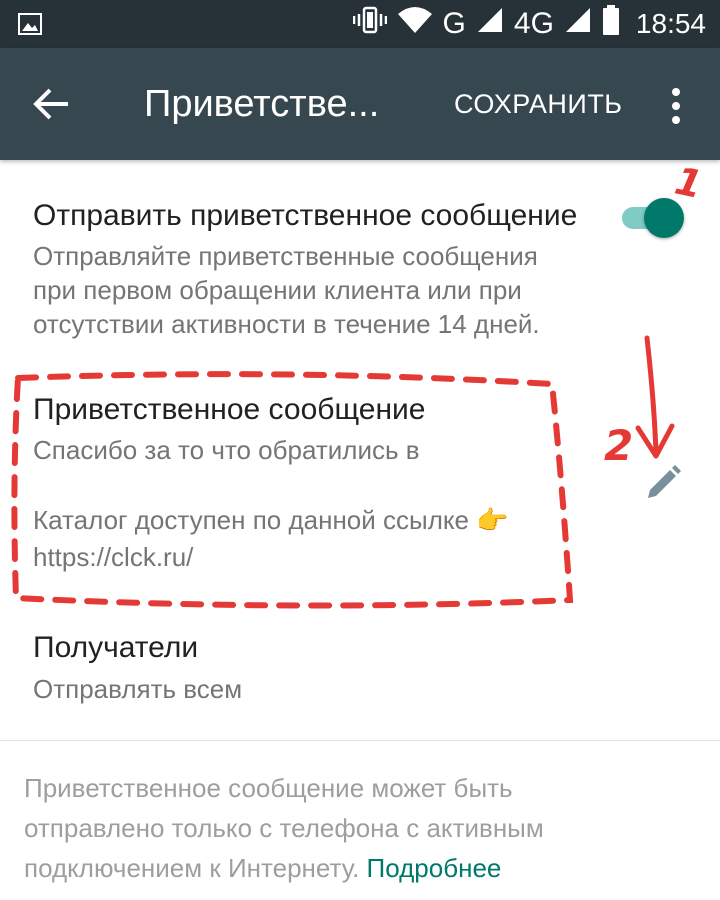 Image resolution: width=720 pixels, height=900 pixels. Describe the element at coordinates (538, 104) in the screenshot. I see `save-button: СОХРАНИТЬ` at that location.